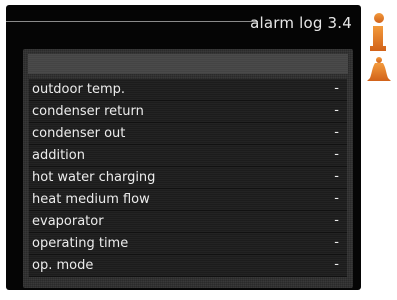 The height and width of the screenshot is (300, 397). Describe the element at coordinates (188, 244) in the screenshot. I see `table-row: operating time -` at that location.